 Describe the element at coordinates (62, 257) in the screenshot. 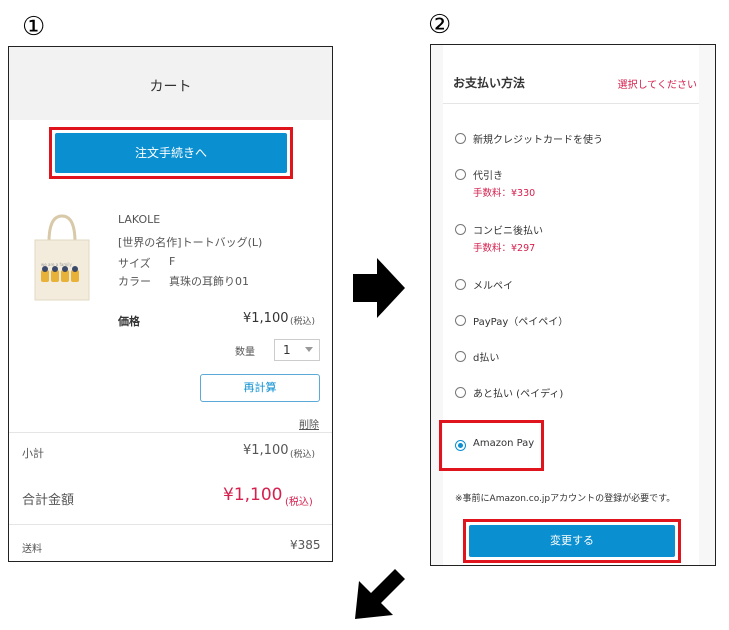

I see `product-image: we are a family` at that location.